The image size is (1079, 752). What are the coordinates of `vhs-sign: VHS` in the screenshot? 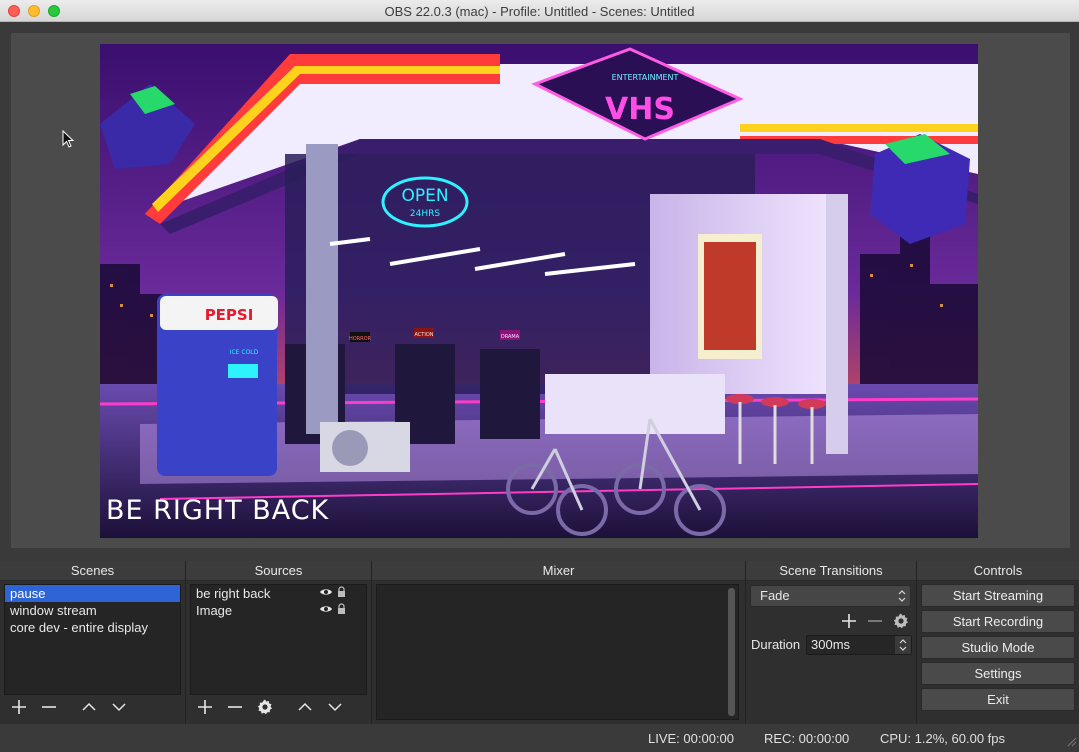 It's located at (640, 109).